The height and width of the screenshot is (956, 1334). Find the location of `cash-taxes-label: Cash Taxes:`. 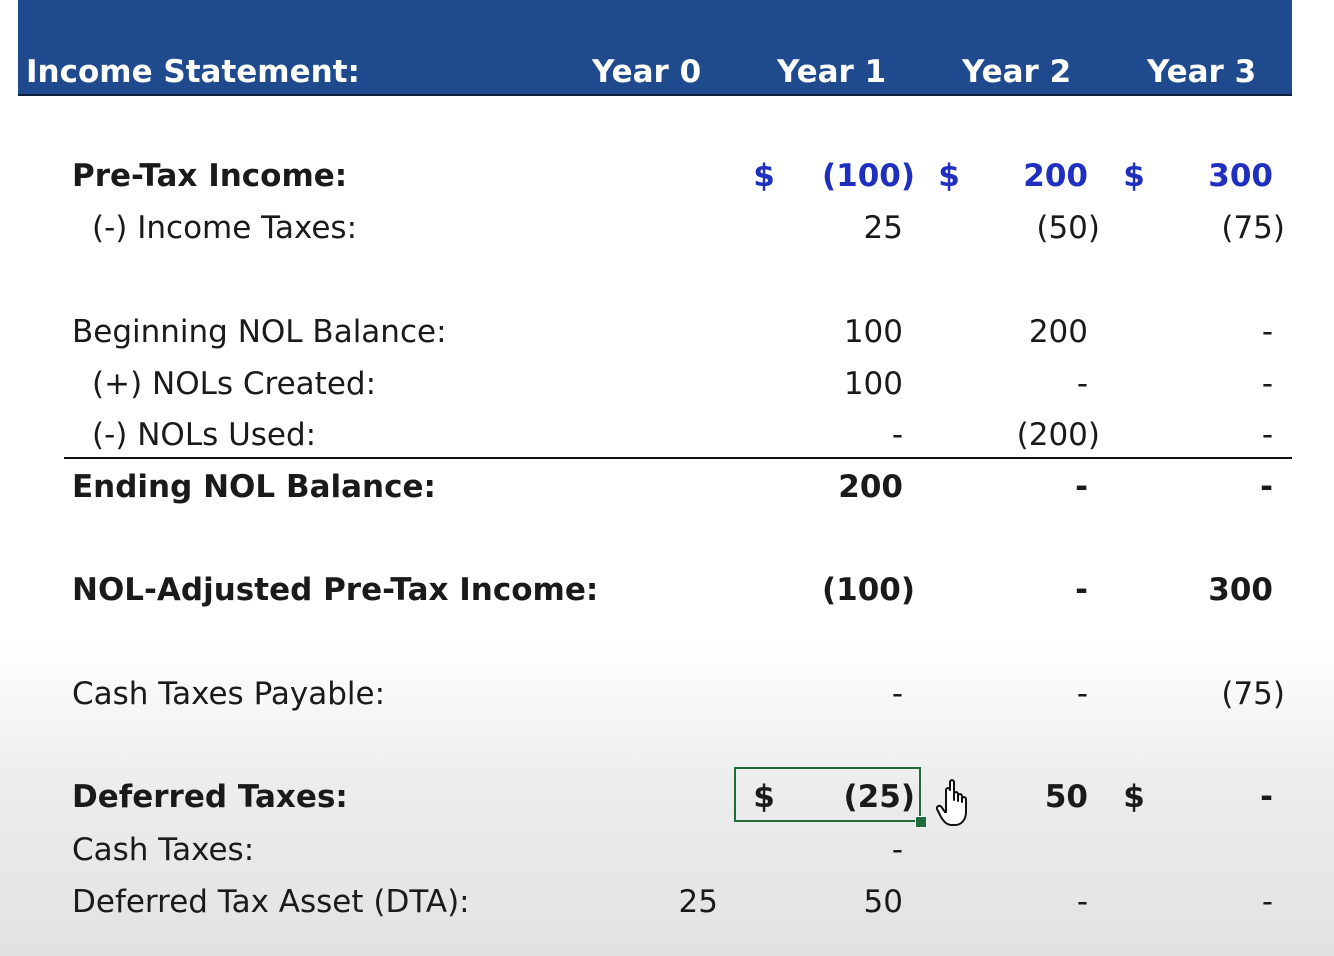

cash-taxes-label: Cash Taxes: is located at coordinates (163, 850).